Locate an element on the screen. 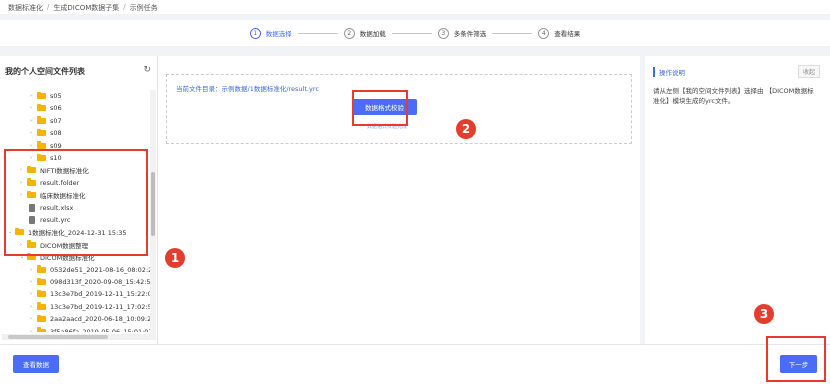 The height and width of the screenshot is (384, 830). tree-node: › 098d313f_2020-09-08_15:42:52 is located at coordinates (90, 282).